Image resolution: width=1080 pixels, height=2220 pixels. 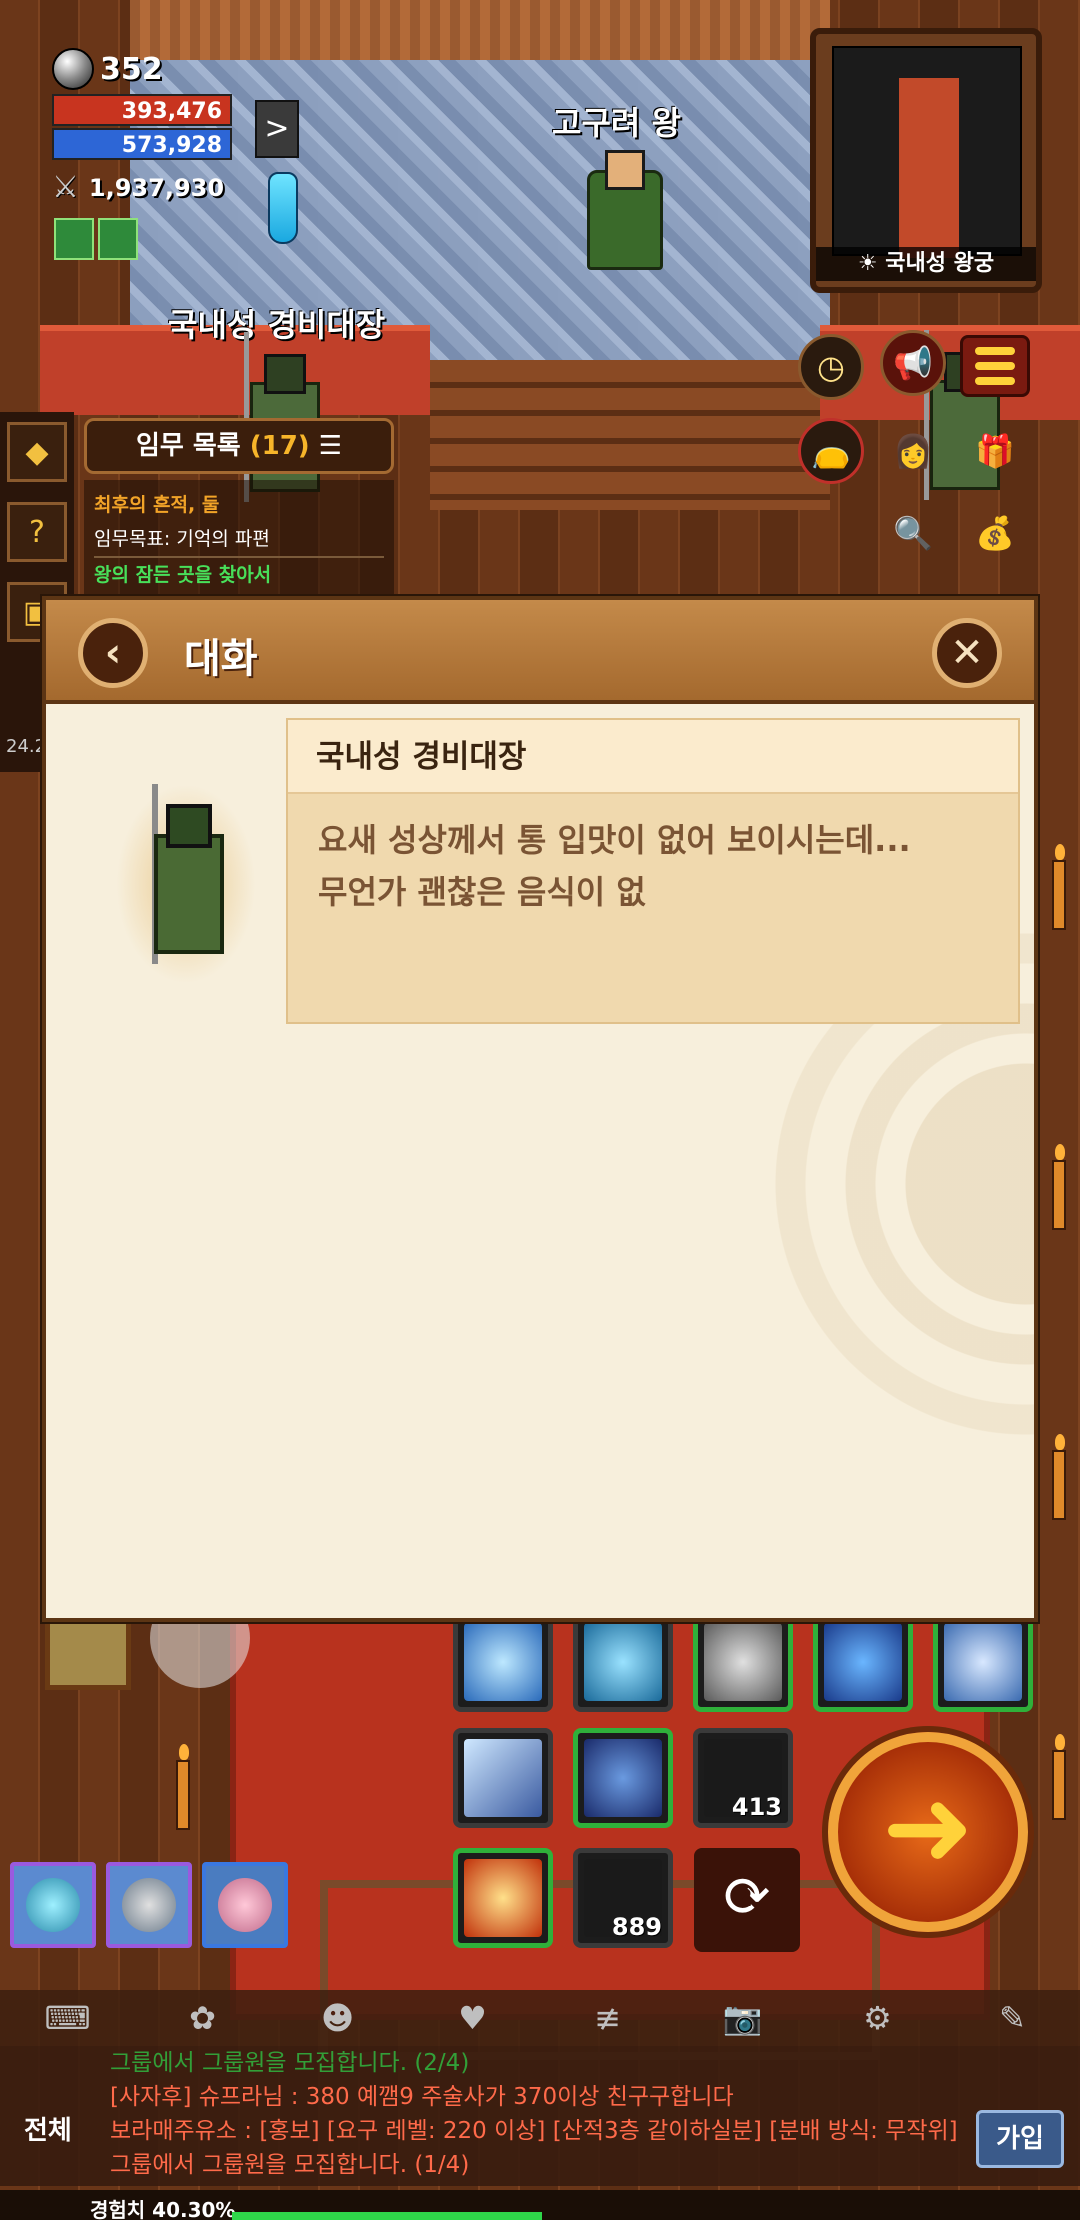 I want to click on king-npc, so click(x=625, y=210).